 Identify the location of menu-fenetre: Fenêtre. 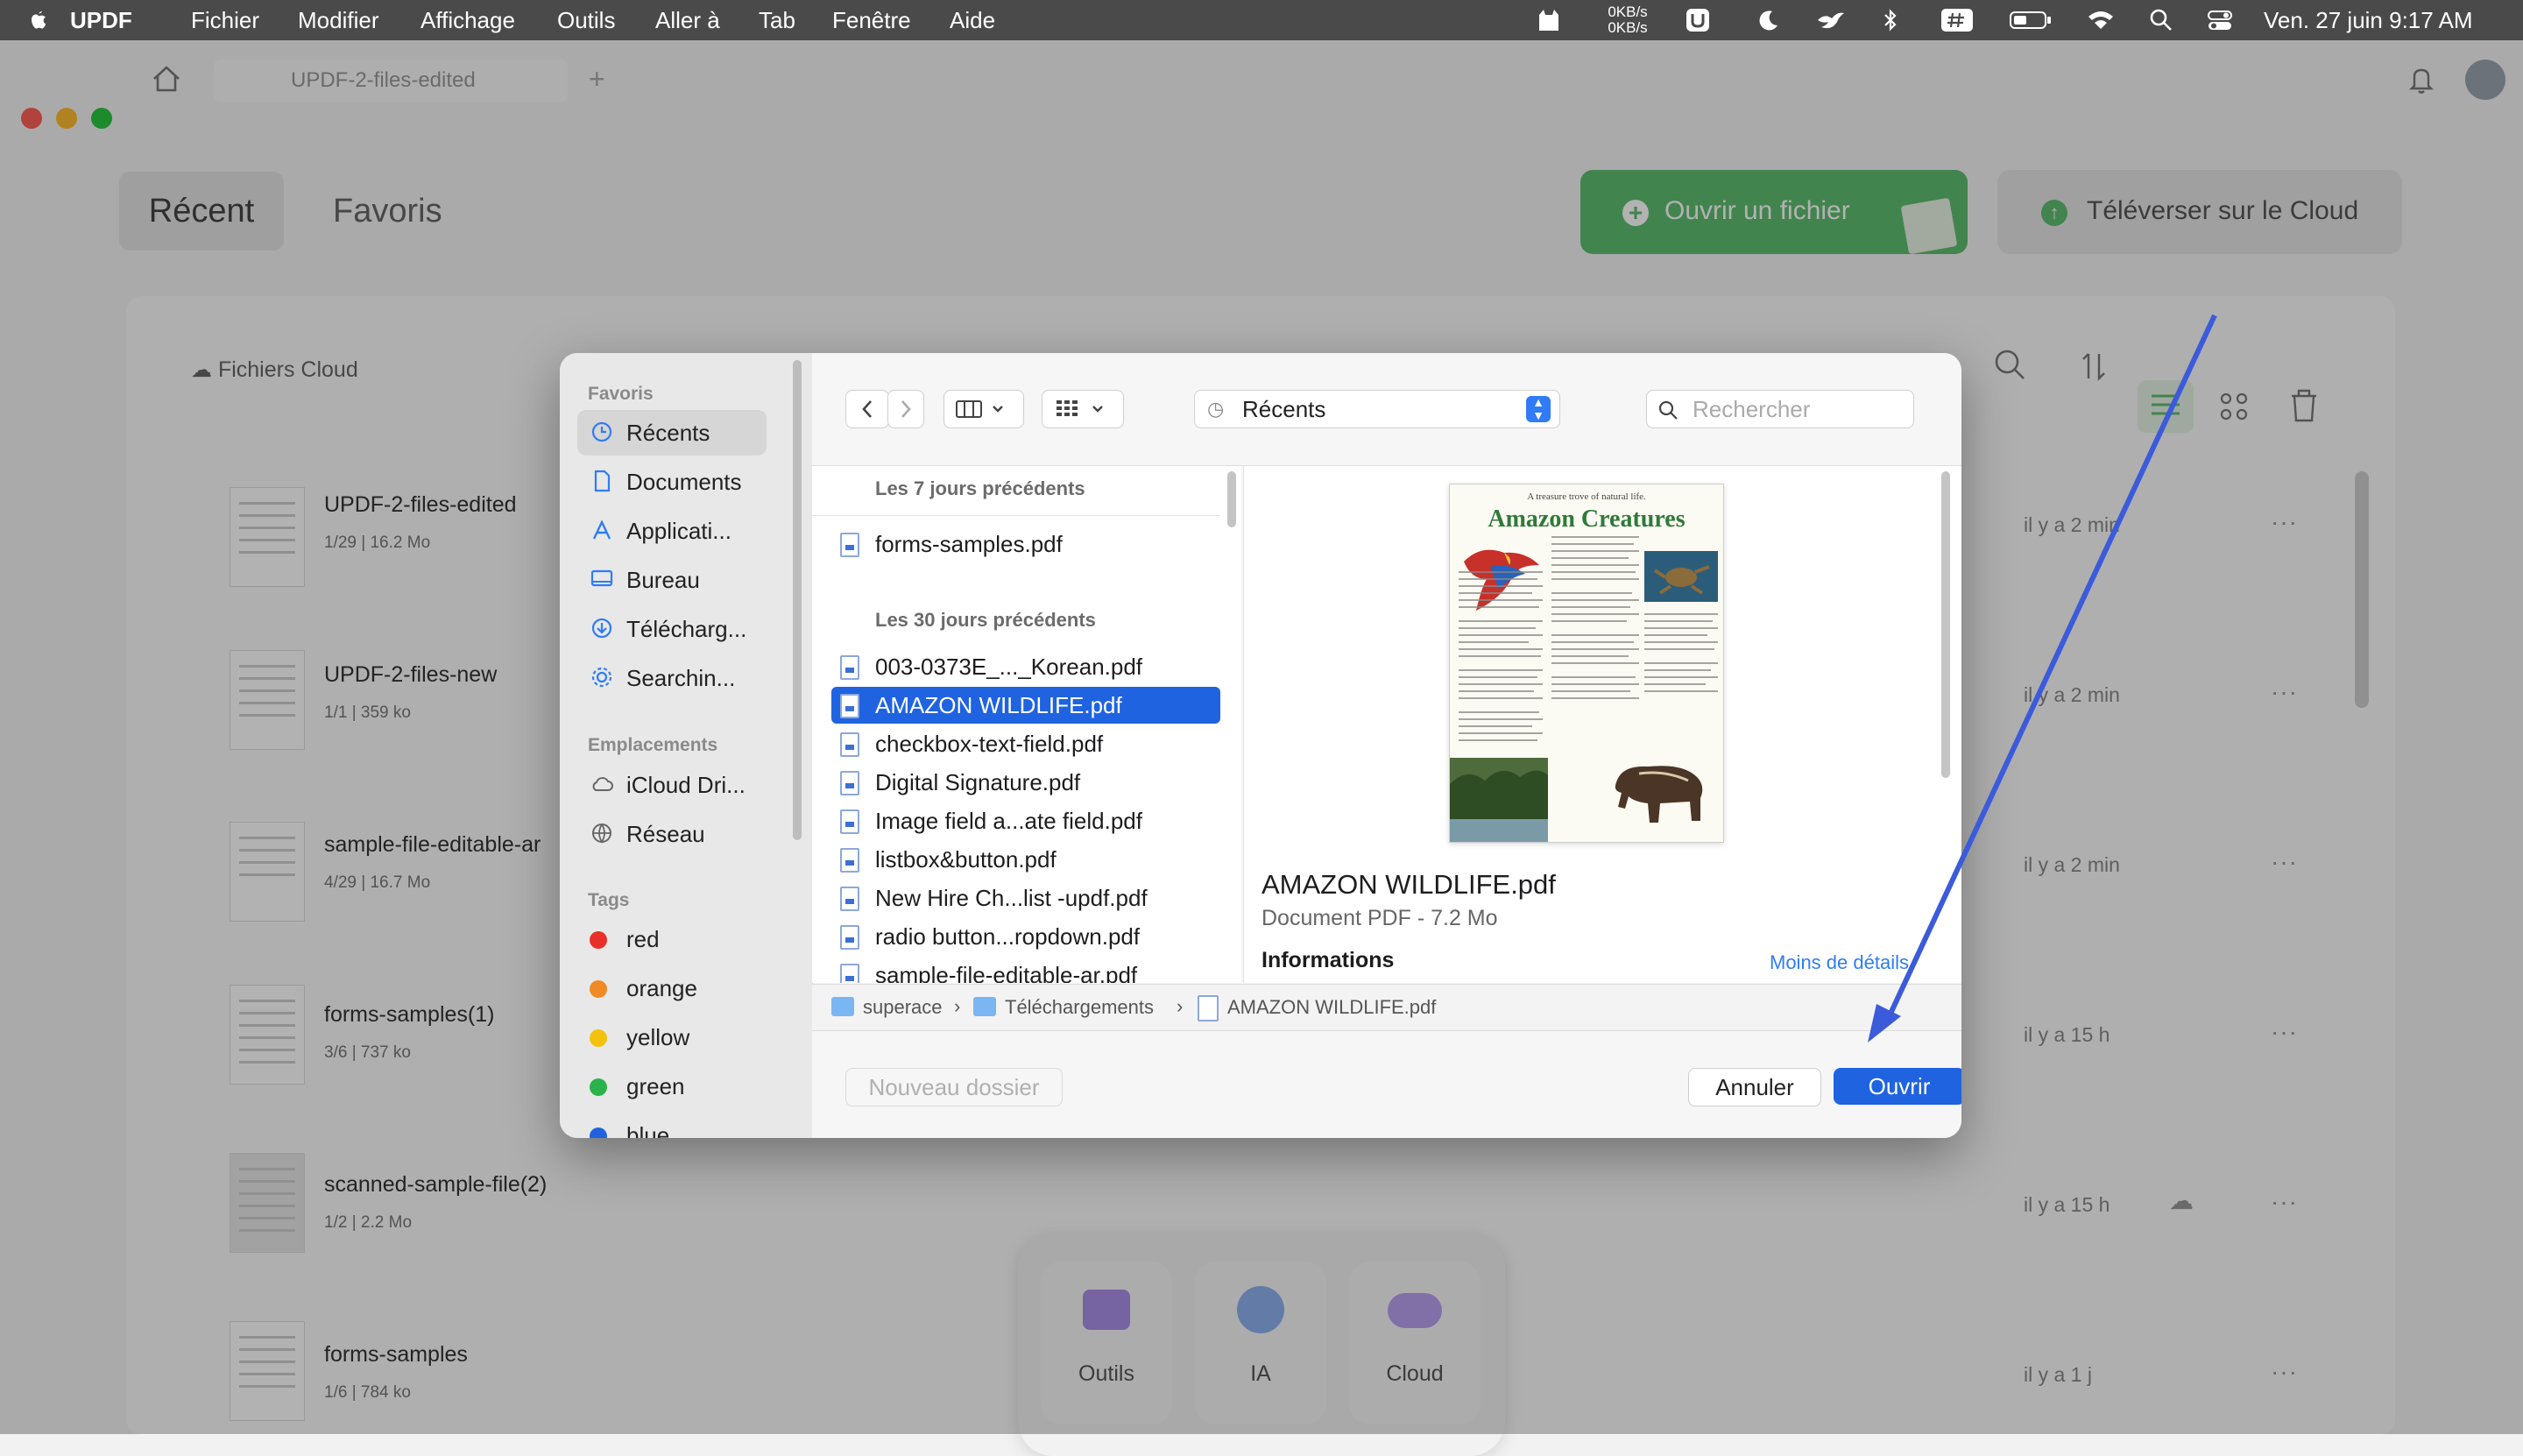
(871, 20).